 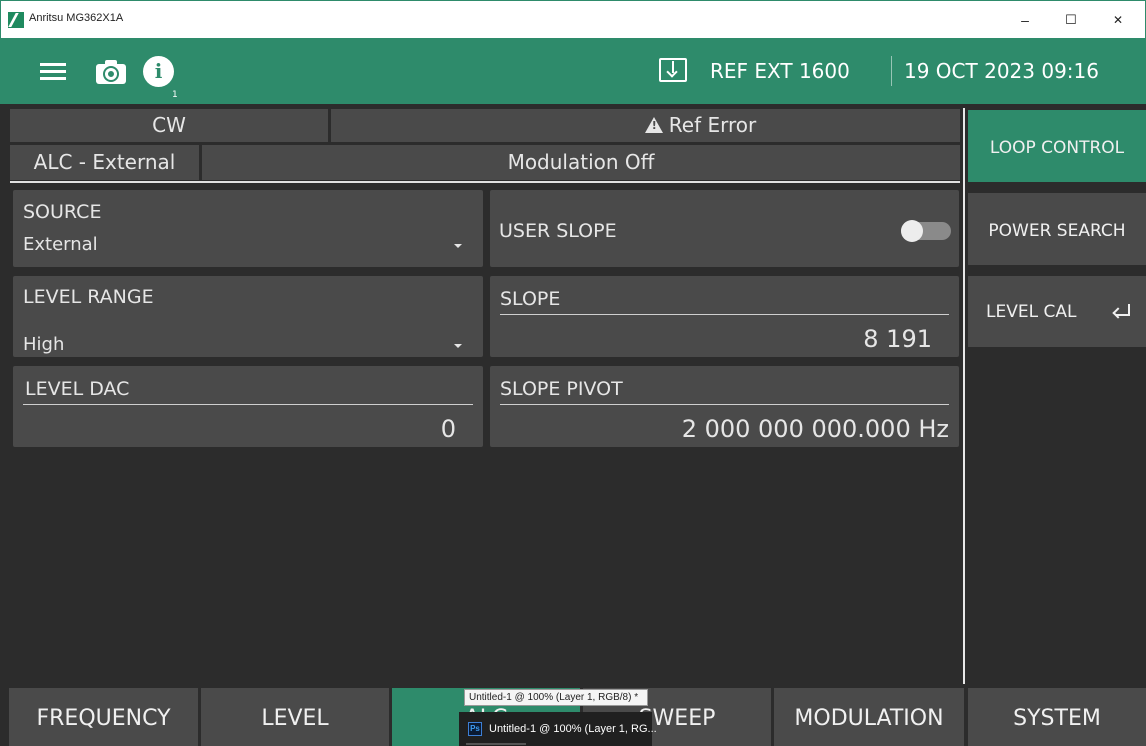 I want to click on slope-pivot-underline, so click(x=724, y=404).